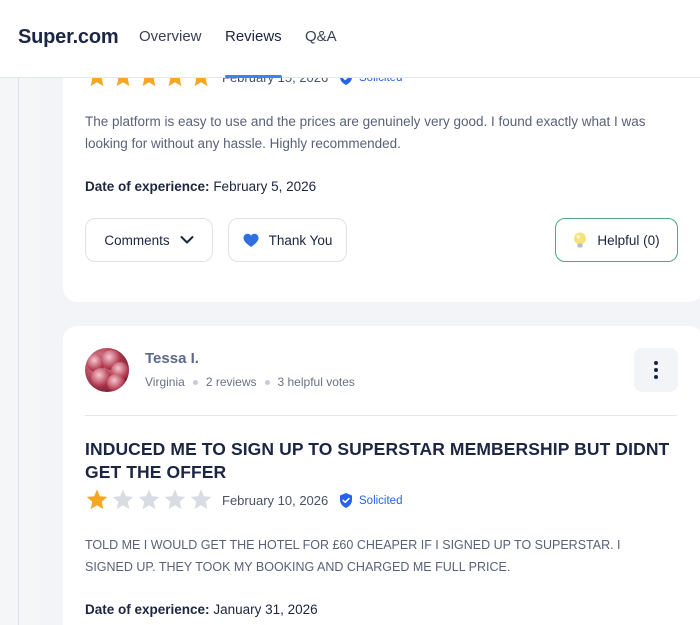 Image resolution: width=700 pixels, height=625 pixels. I want to click on comments-button: Comments, so click(149, 240).